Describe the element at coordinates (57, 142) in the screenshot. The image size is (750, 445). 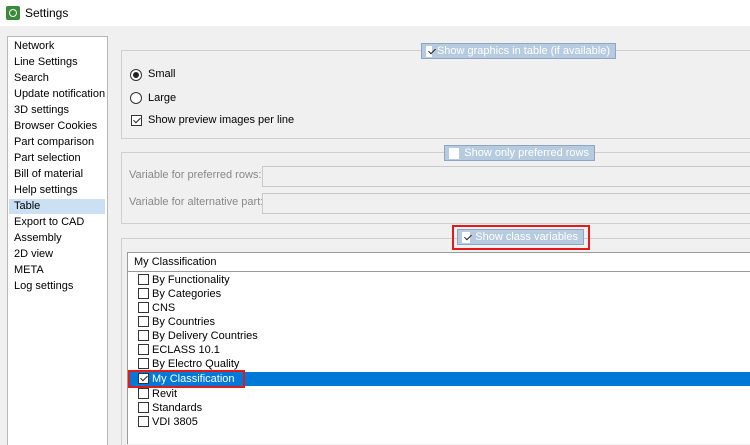
I see `sidebar-item-part-comparison: Part comparison` at that location.